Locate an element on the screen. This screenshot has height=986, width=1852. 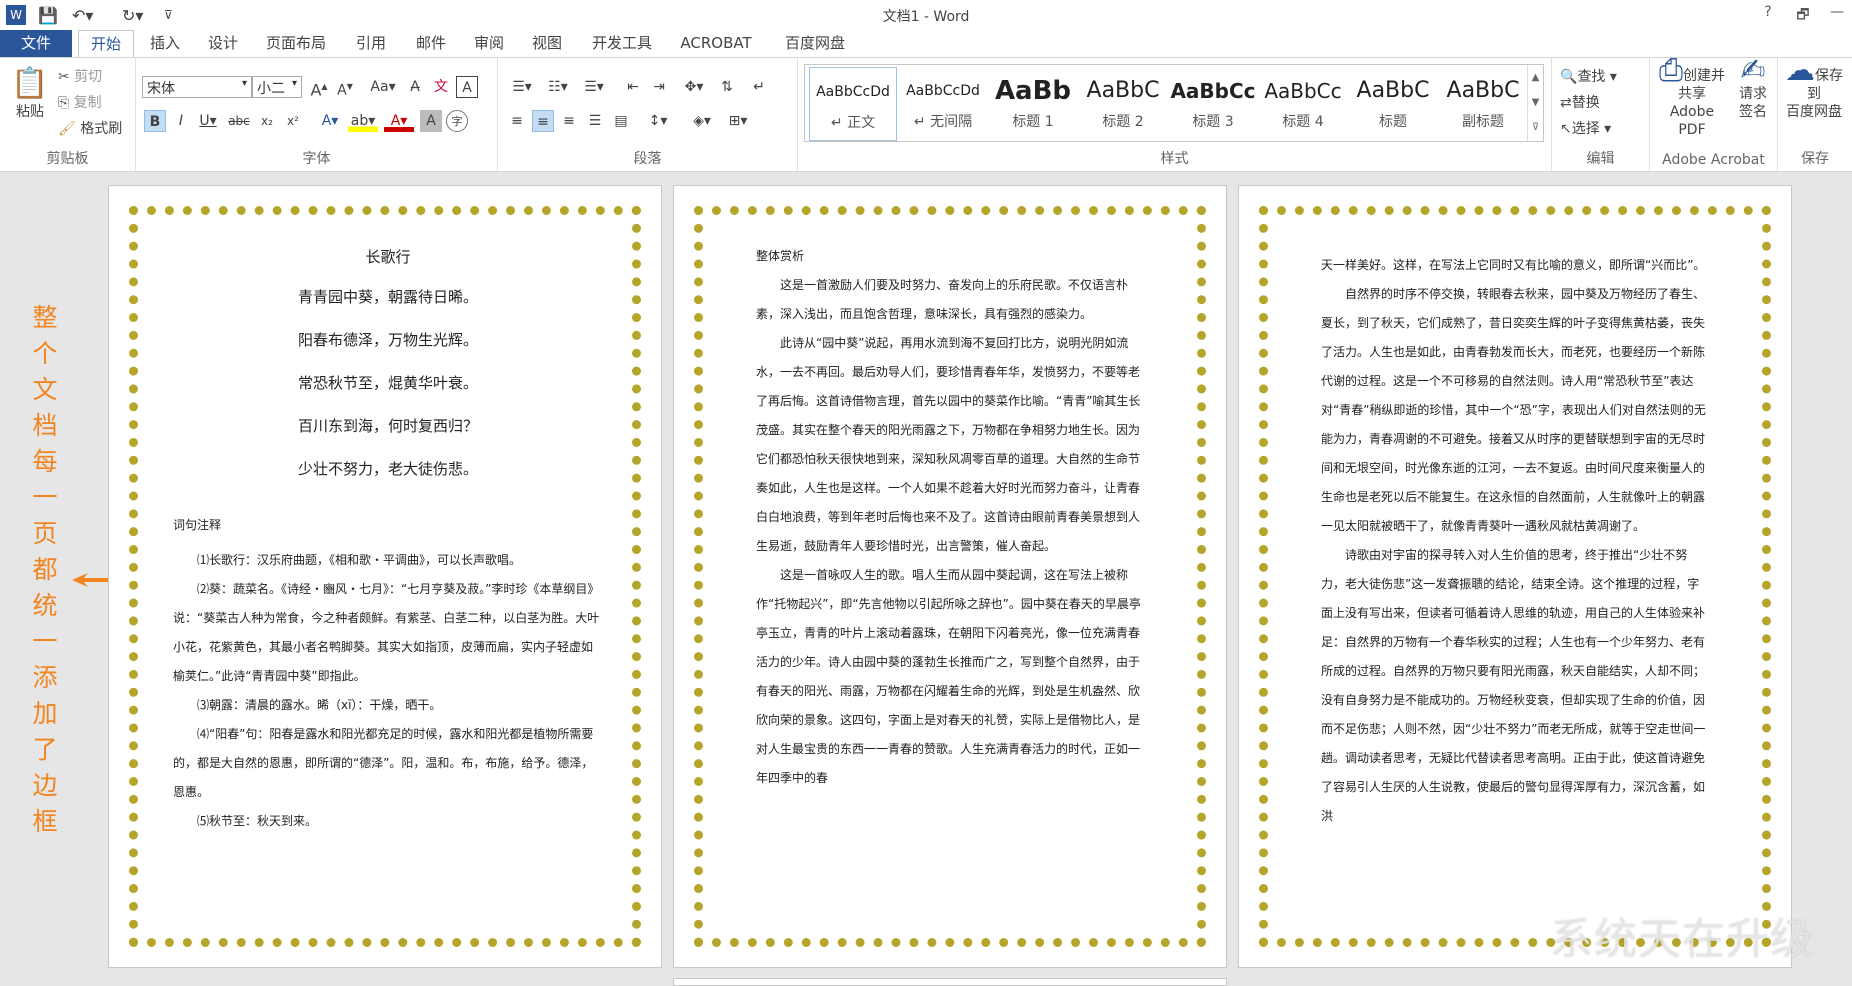
chevron-down-icon: ▾ is located at coordinates (244, 83).